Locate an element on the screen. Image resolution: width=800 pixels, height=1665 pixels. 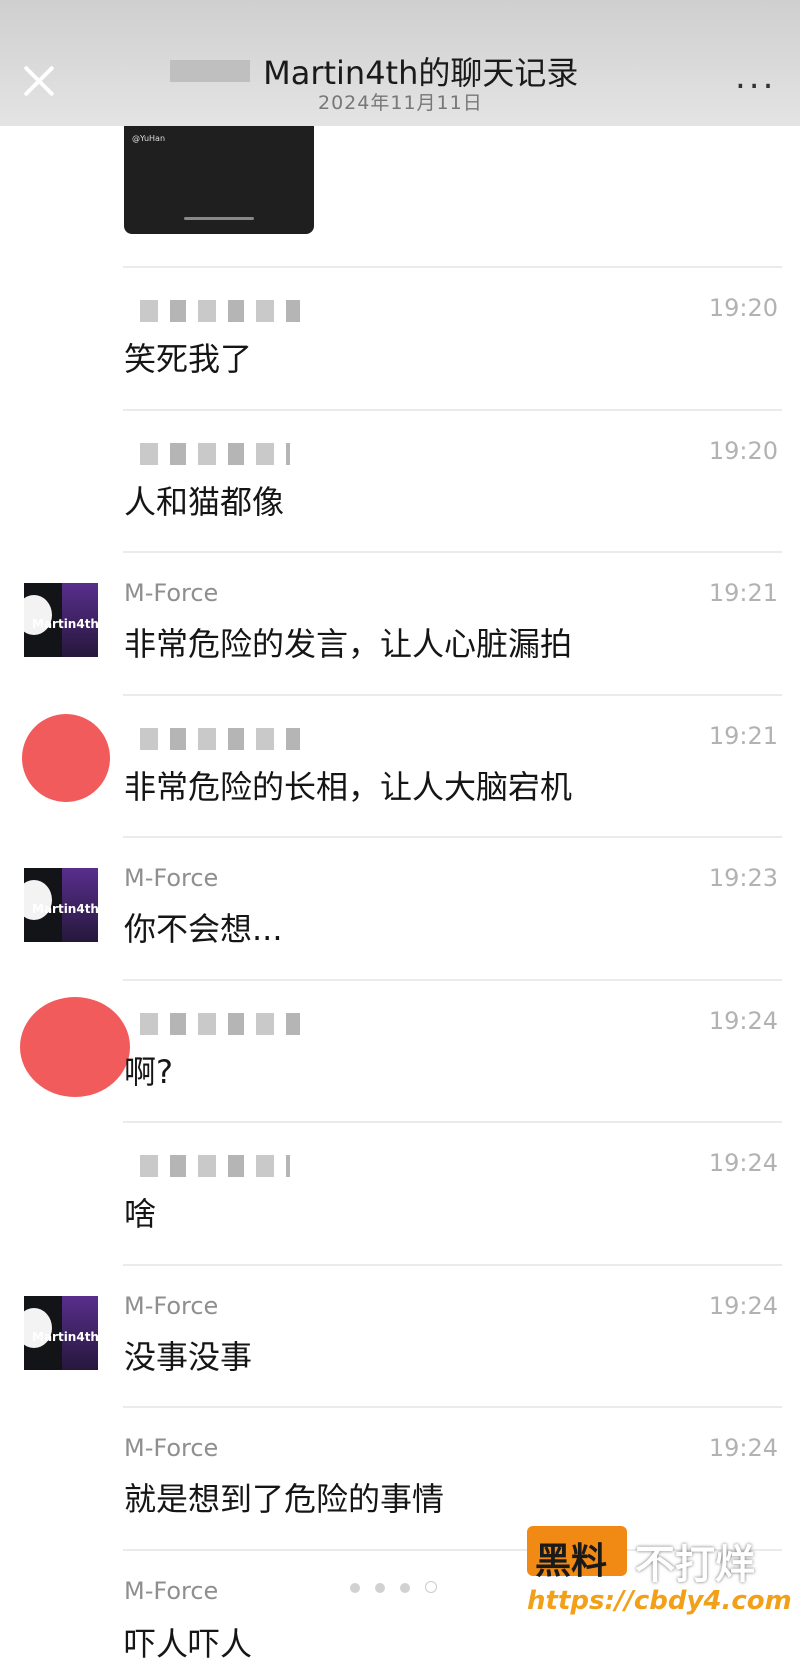
message-text: 人和猫都像 is located at coordinates (204, 502).